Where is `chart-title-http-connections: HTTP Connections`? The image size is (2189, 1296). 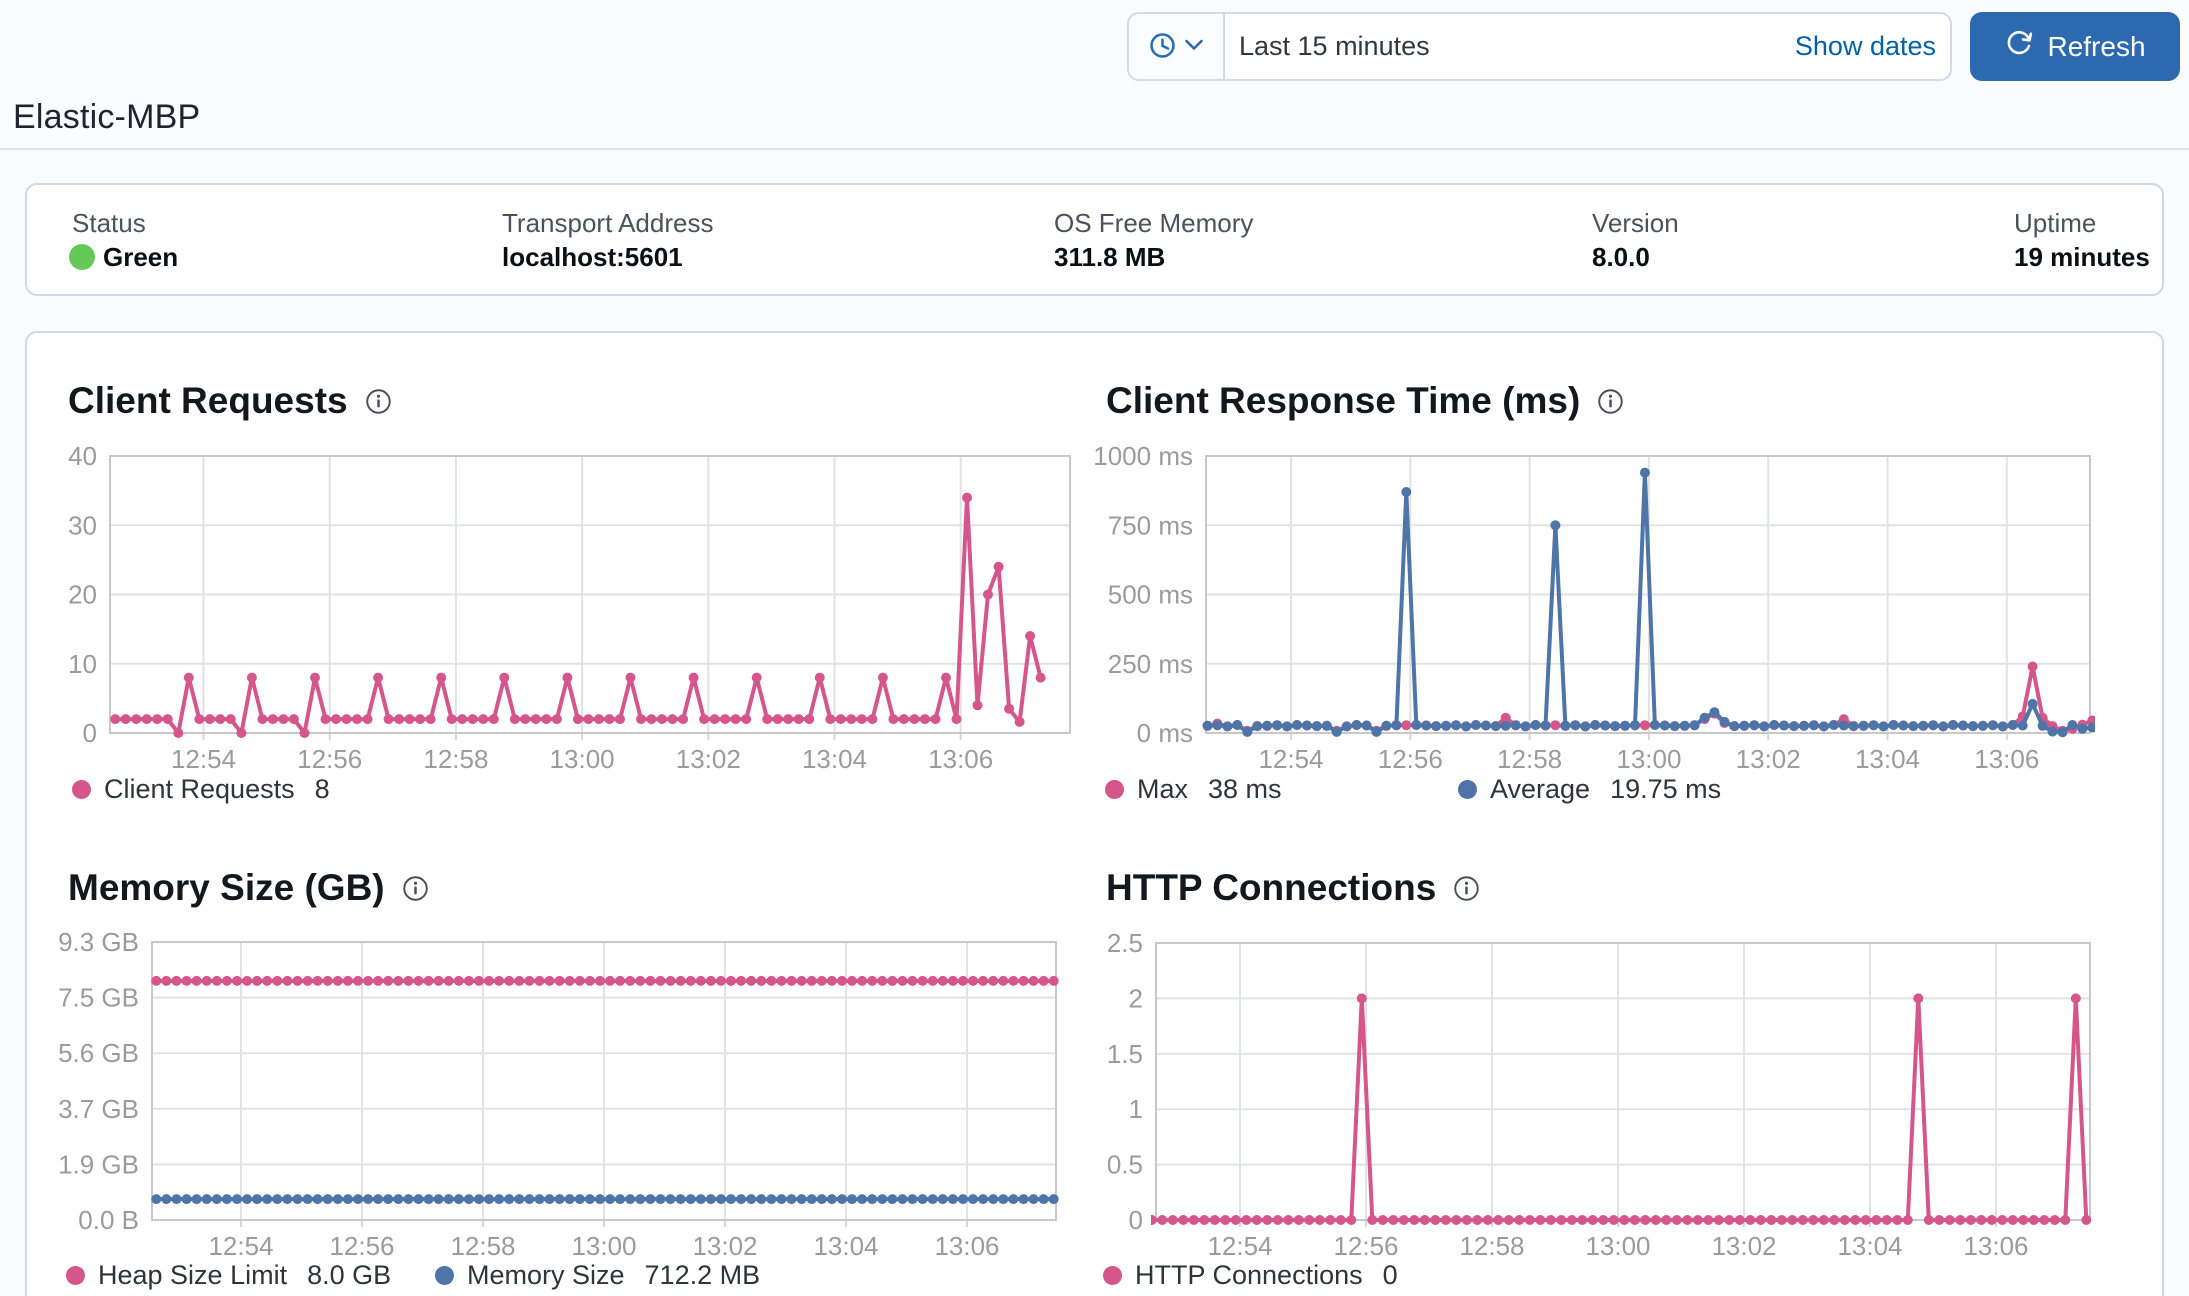
chart-title-http-connections: HTTP Connections is located at coordinates (1293, 888).